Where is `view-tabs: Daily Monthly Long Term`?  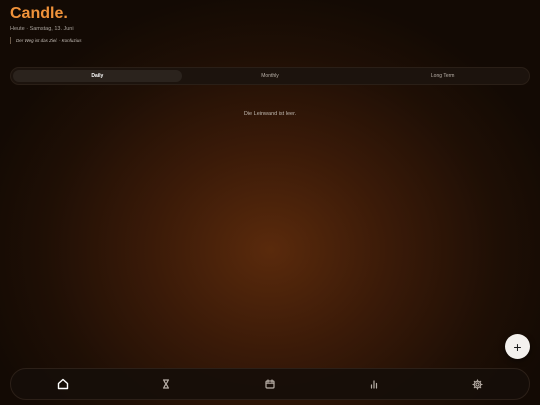 view-tabs: Daily Monthly Long Term is located at coordinates (270, 76).